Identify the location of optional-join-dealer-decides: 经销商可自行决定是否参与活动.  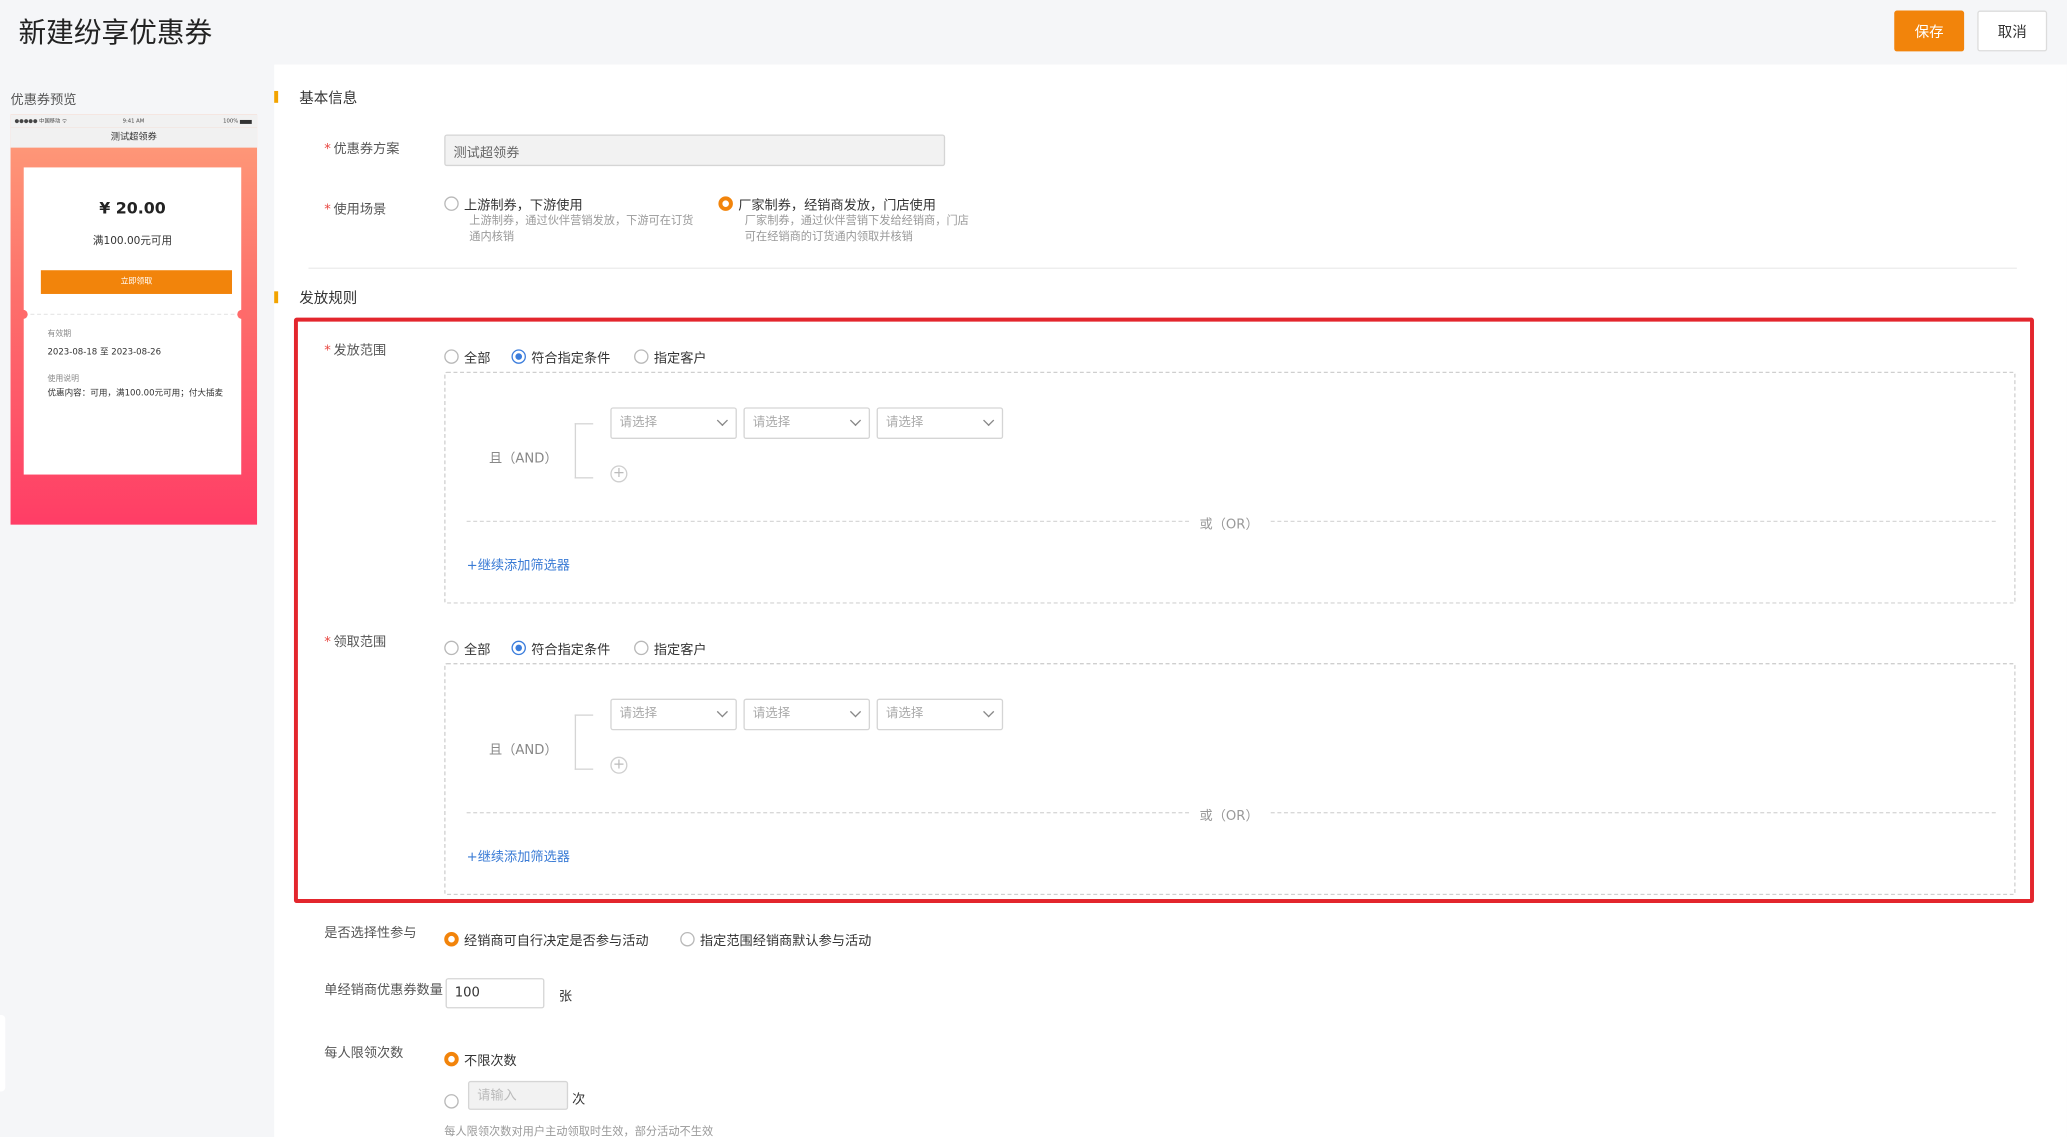
(546, 937).